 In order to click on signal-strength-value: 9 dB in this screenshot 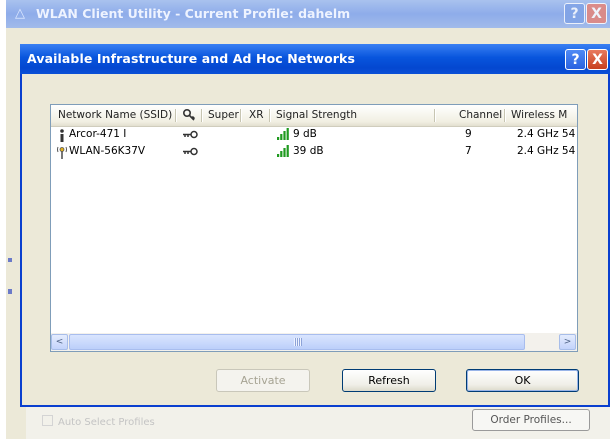, I will do `click(305, 134)`.